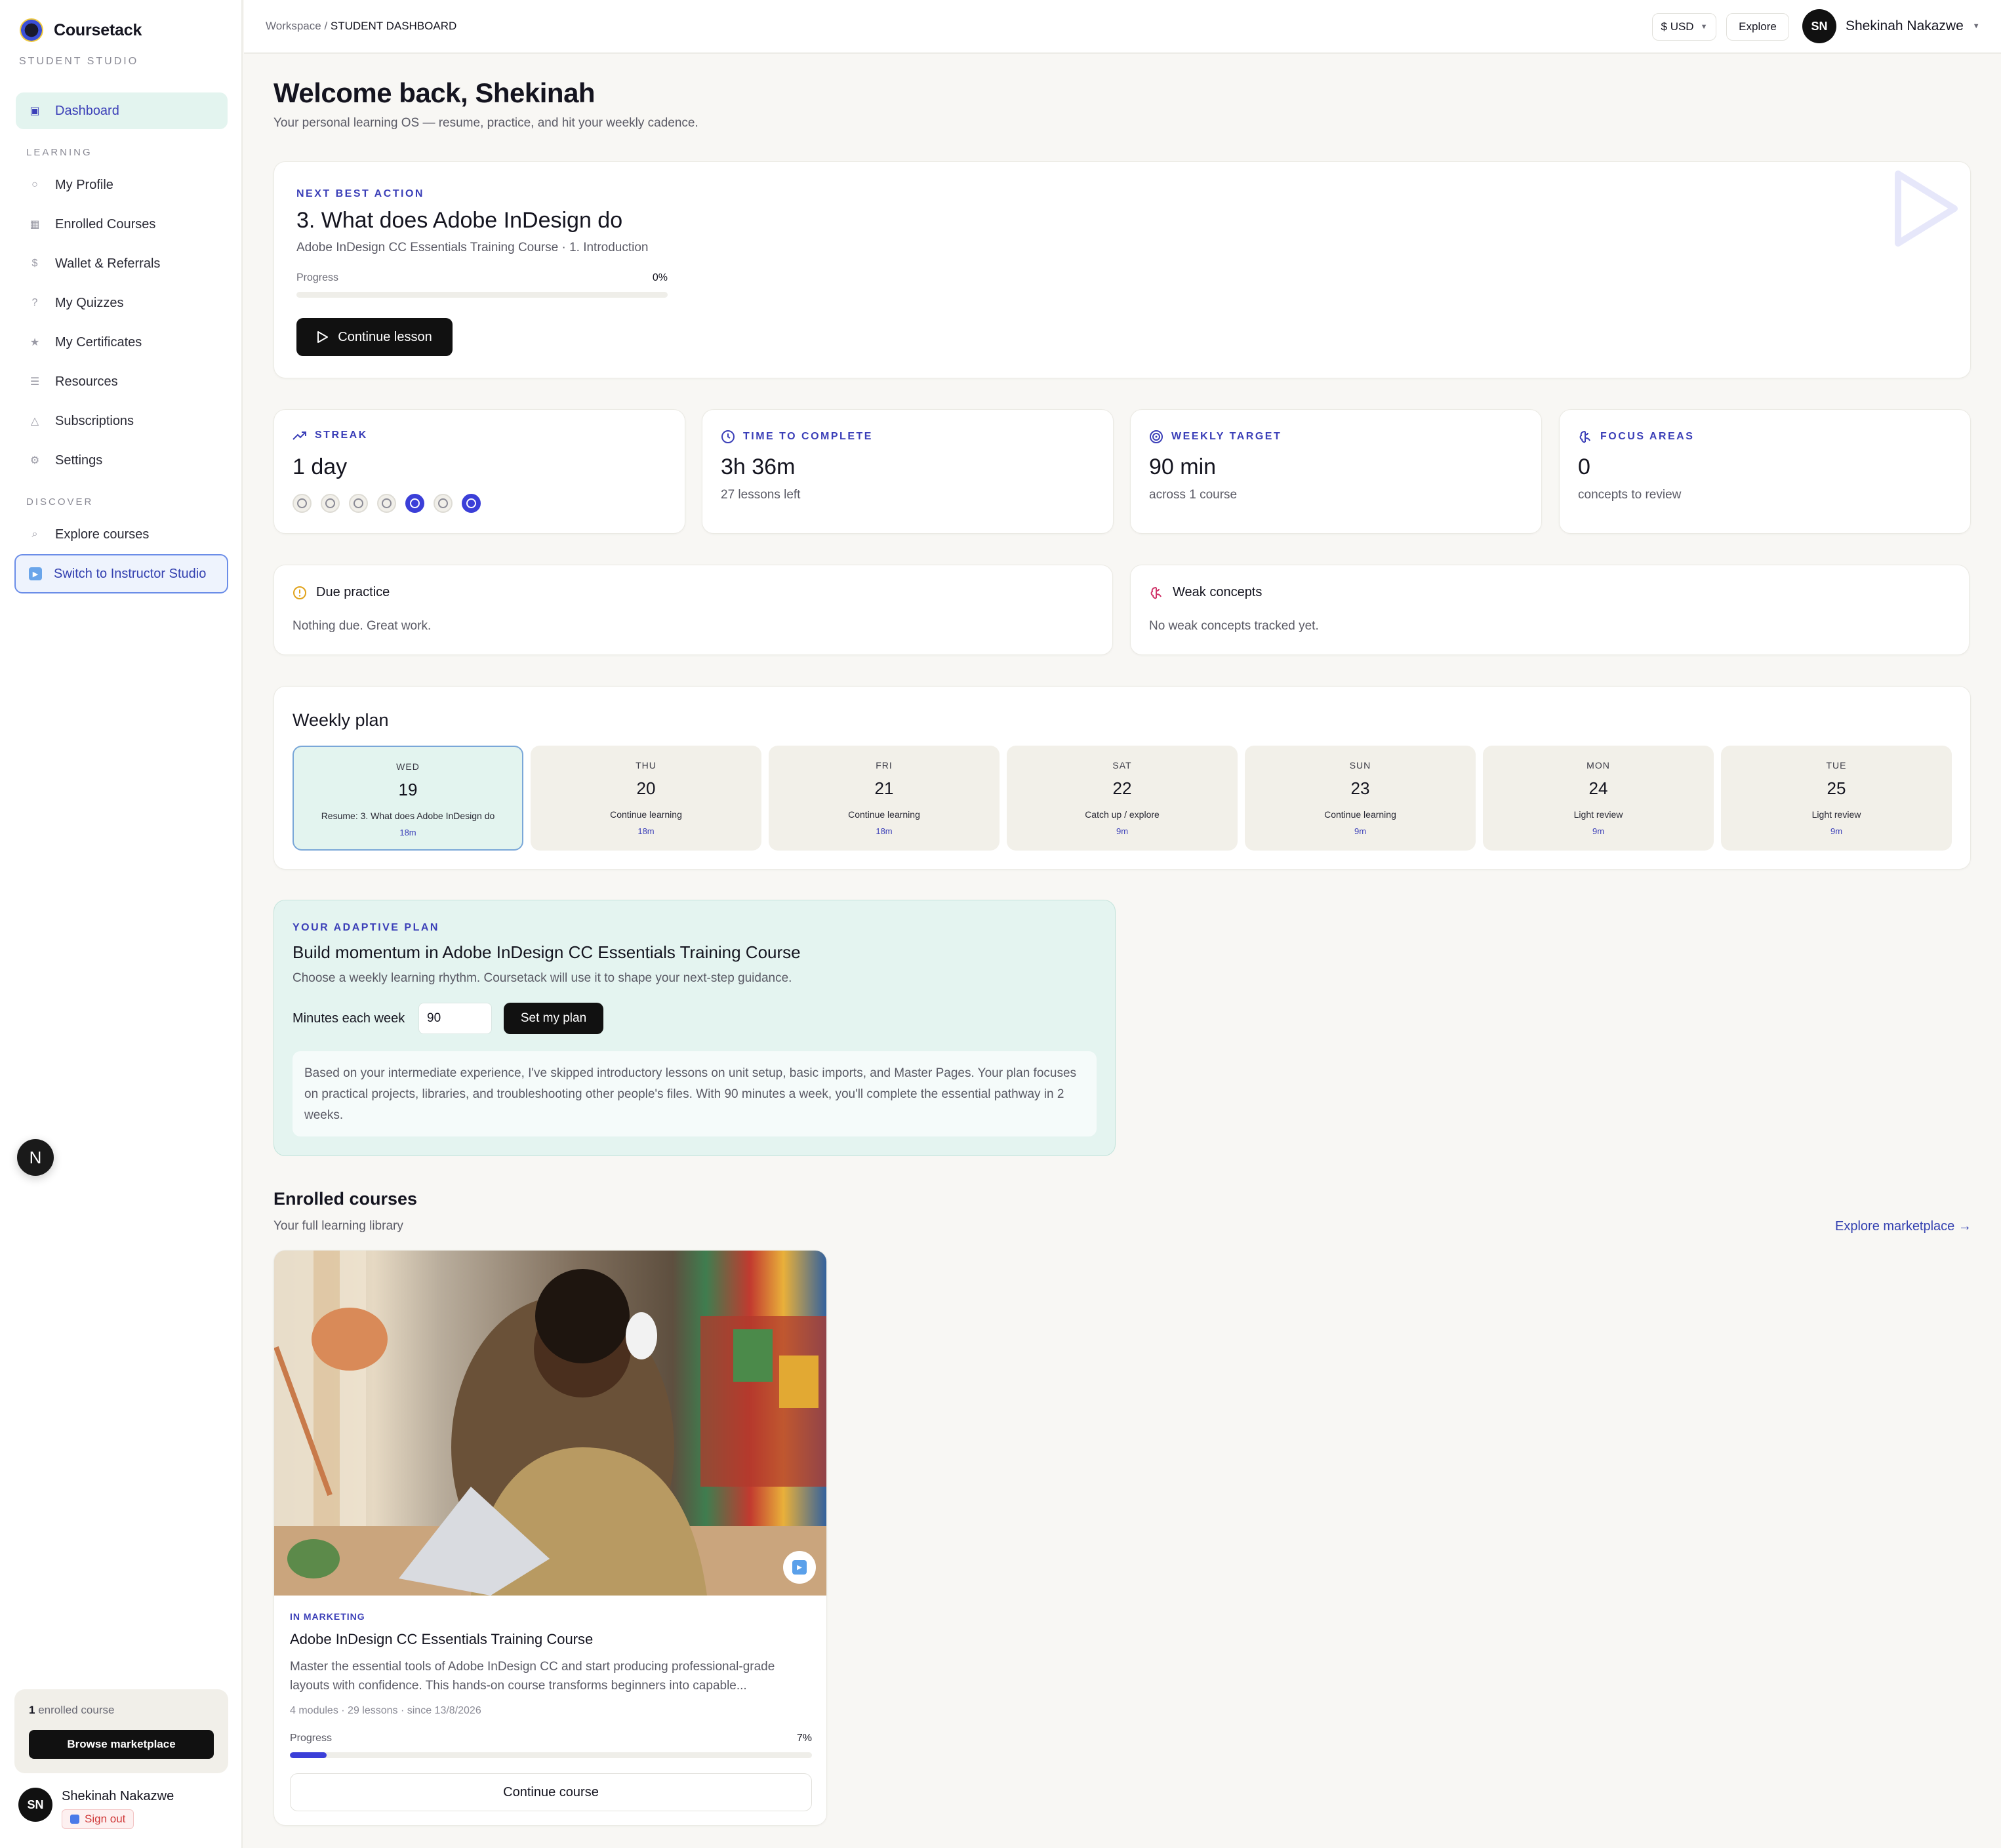 The height and width of the screenshot is (1848, 2001). What do you see at coordinates (35, 224) in the screenshot?
I see `book-icon: ▦` at bounding box center [35, 224].